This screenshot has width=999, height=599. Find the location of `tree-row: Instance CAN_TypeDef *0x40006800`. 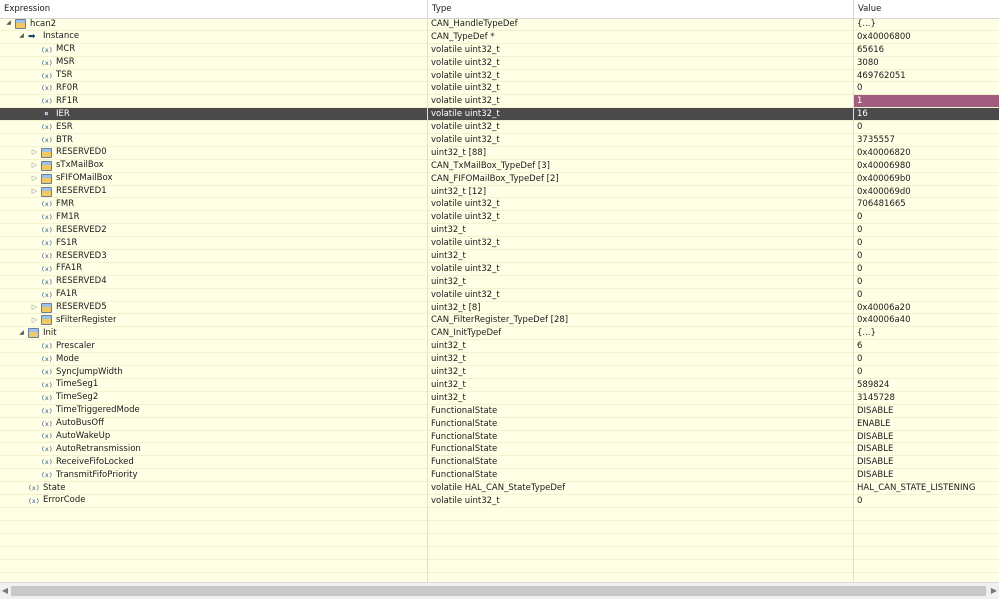

tree-row: Instance CAN_TypeDef *0x40006800 is located at coordinates (499, 37).